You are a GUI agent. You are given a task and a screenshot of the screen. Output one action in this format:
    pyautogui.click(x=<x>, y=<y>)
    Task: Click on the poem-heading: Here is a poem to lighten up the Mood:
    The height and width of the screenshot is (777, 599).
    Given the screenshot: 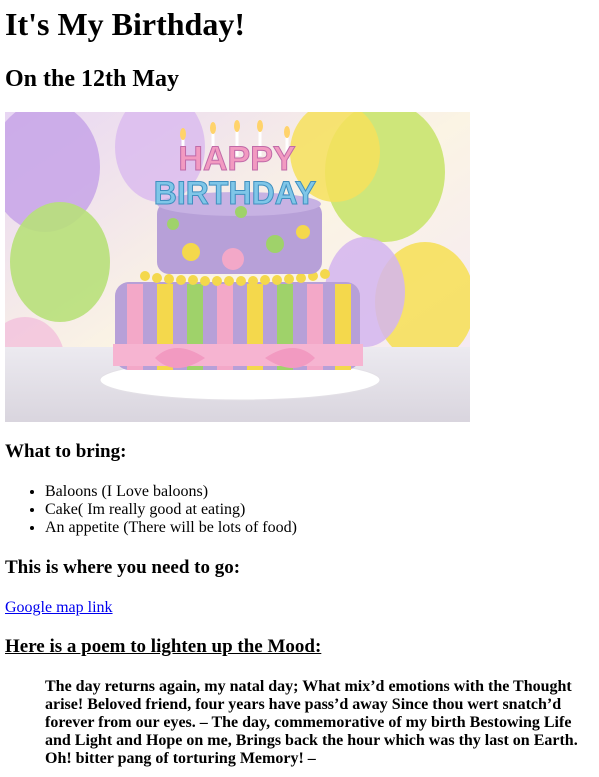 What is the action you would take?
    pyautogui.click(x=163, y=646)
    